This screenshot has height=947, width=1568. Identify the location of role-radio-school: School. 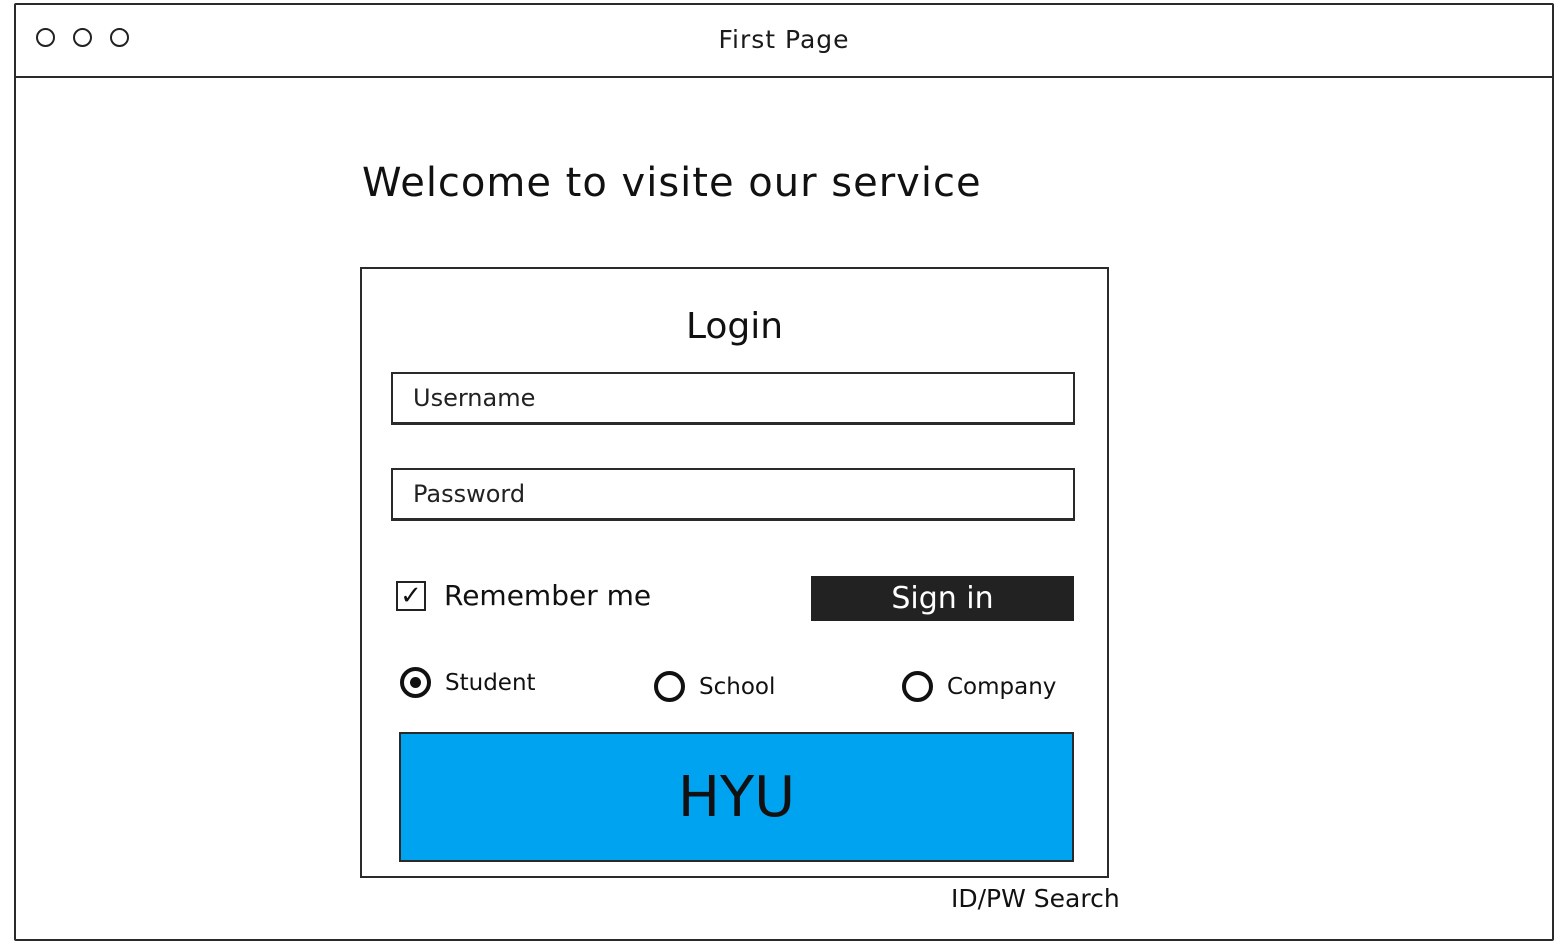
(714, 686).